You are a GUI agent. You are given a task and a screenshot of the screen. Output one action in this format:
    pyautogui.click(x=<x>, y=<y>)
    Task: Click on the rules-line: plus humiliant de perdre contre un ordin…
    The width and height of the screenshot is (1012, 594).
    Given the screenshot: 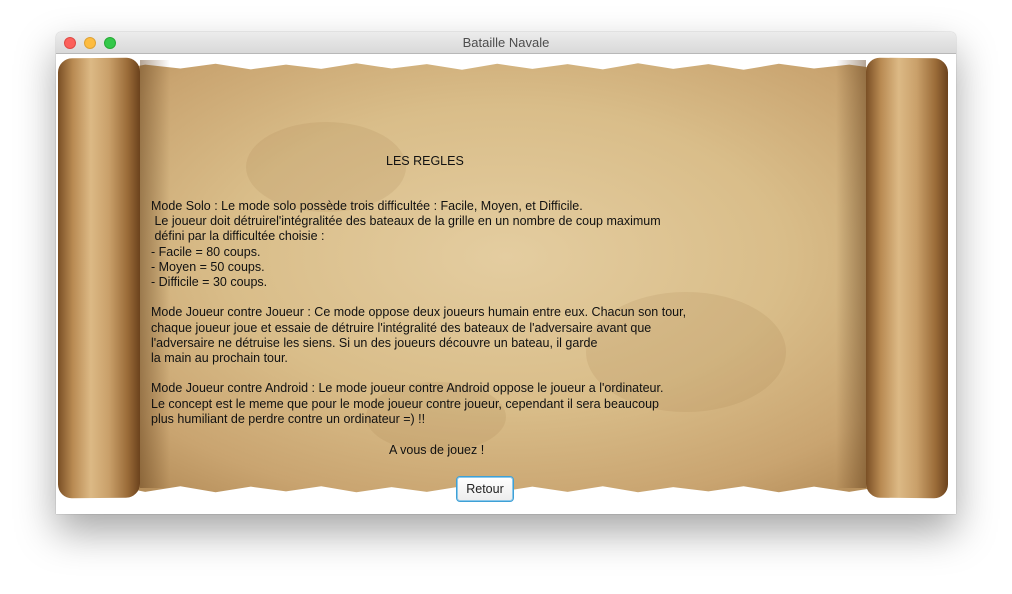 What is the action you would take?
    pyautogui.click(x=288, y=418)
    